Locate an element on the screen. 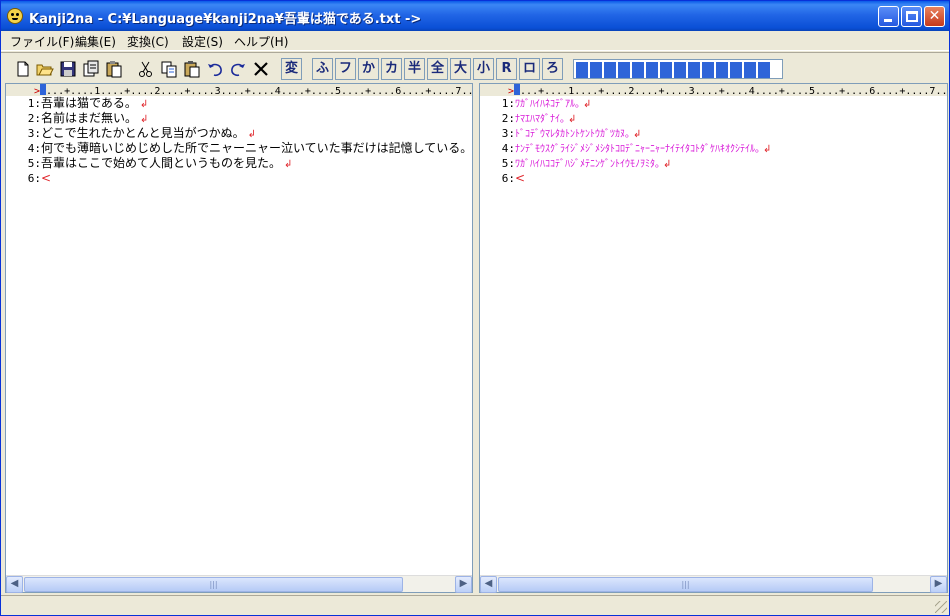  menu-edit: 編集(E) is located at coordinates (95, 41).